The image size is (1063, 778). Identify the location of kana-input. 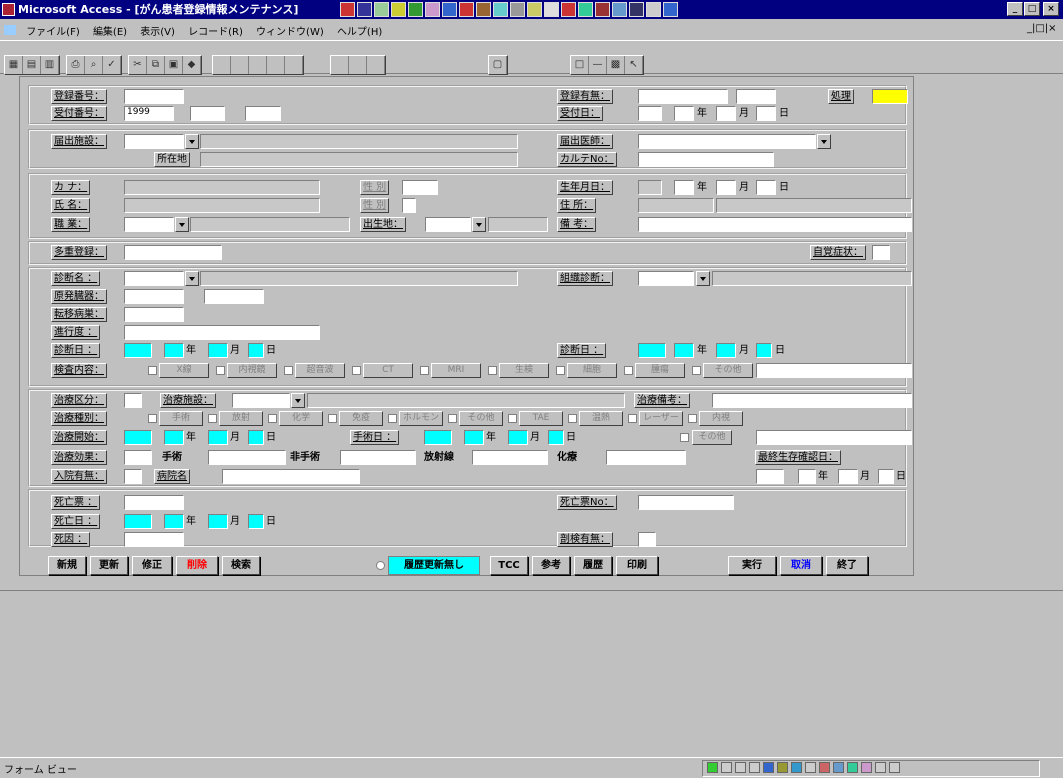
(222, 187).